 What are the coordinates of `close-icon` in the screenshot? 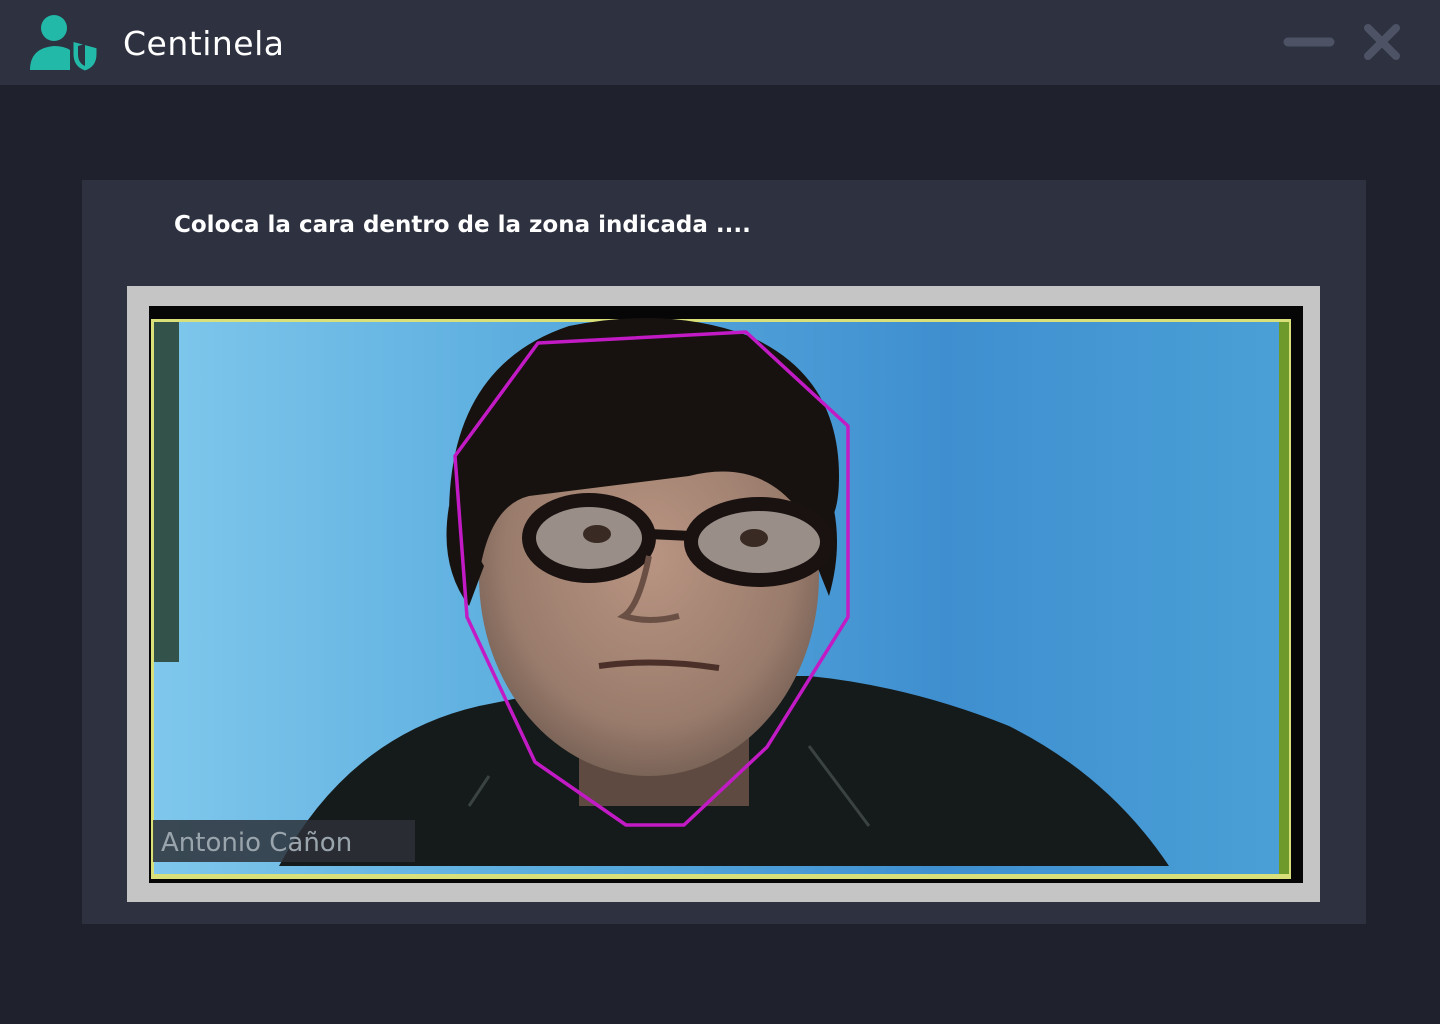 It's located at (1382, 42).